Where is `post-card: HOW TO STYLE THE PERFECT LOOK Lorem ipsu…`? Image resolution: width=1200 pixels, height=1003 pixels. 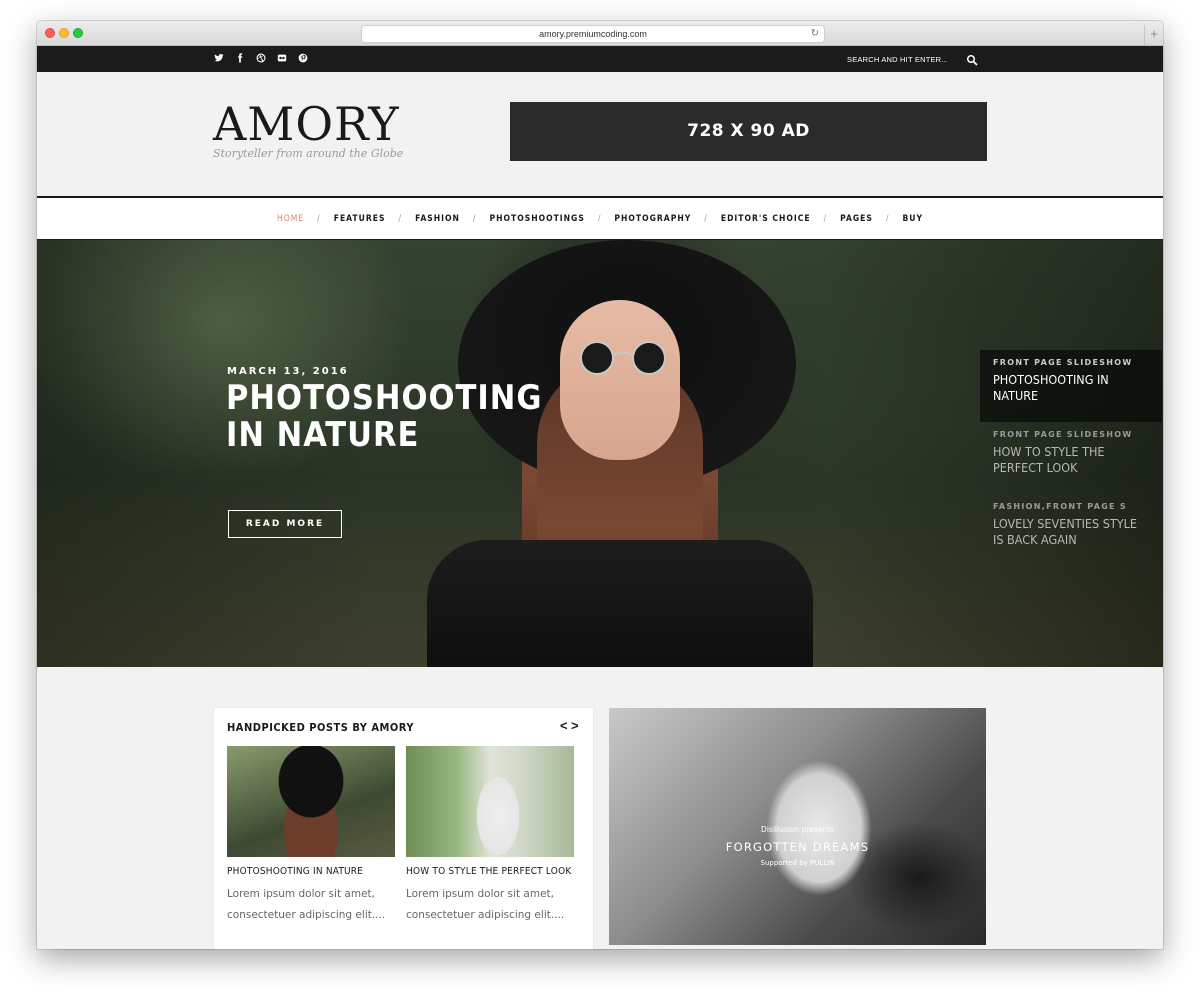 post-card: HOW TO STYLE THE PERFECT LOOK Lorem ipsu… is located at coordinates (490, 836).